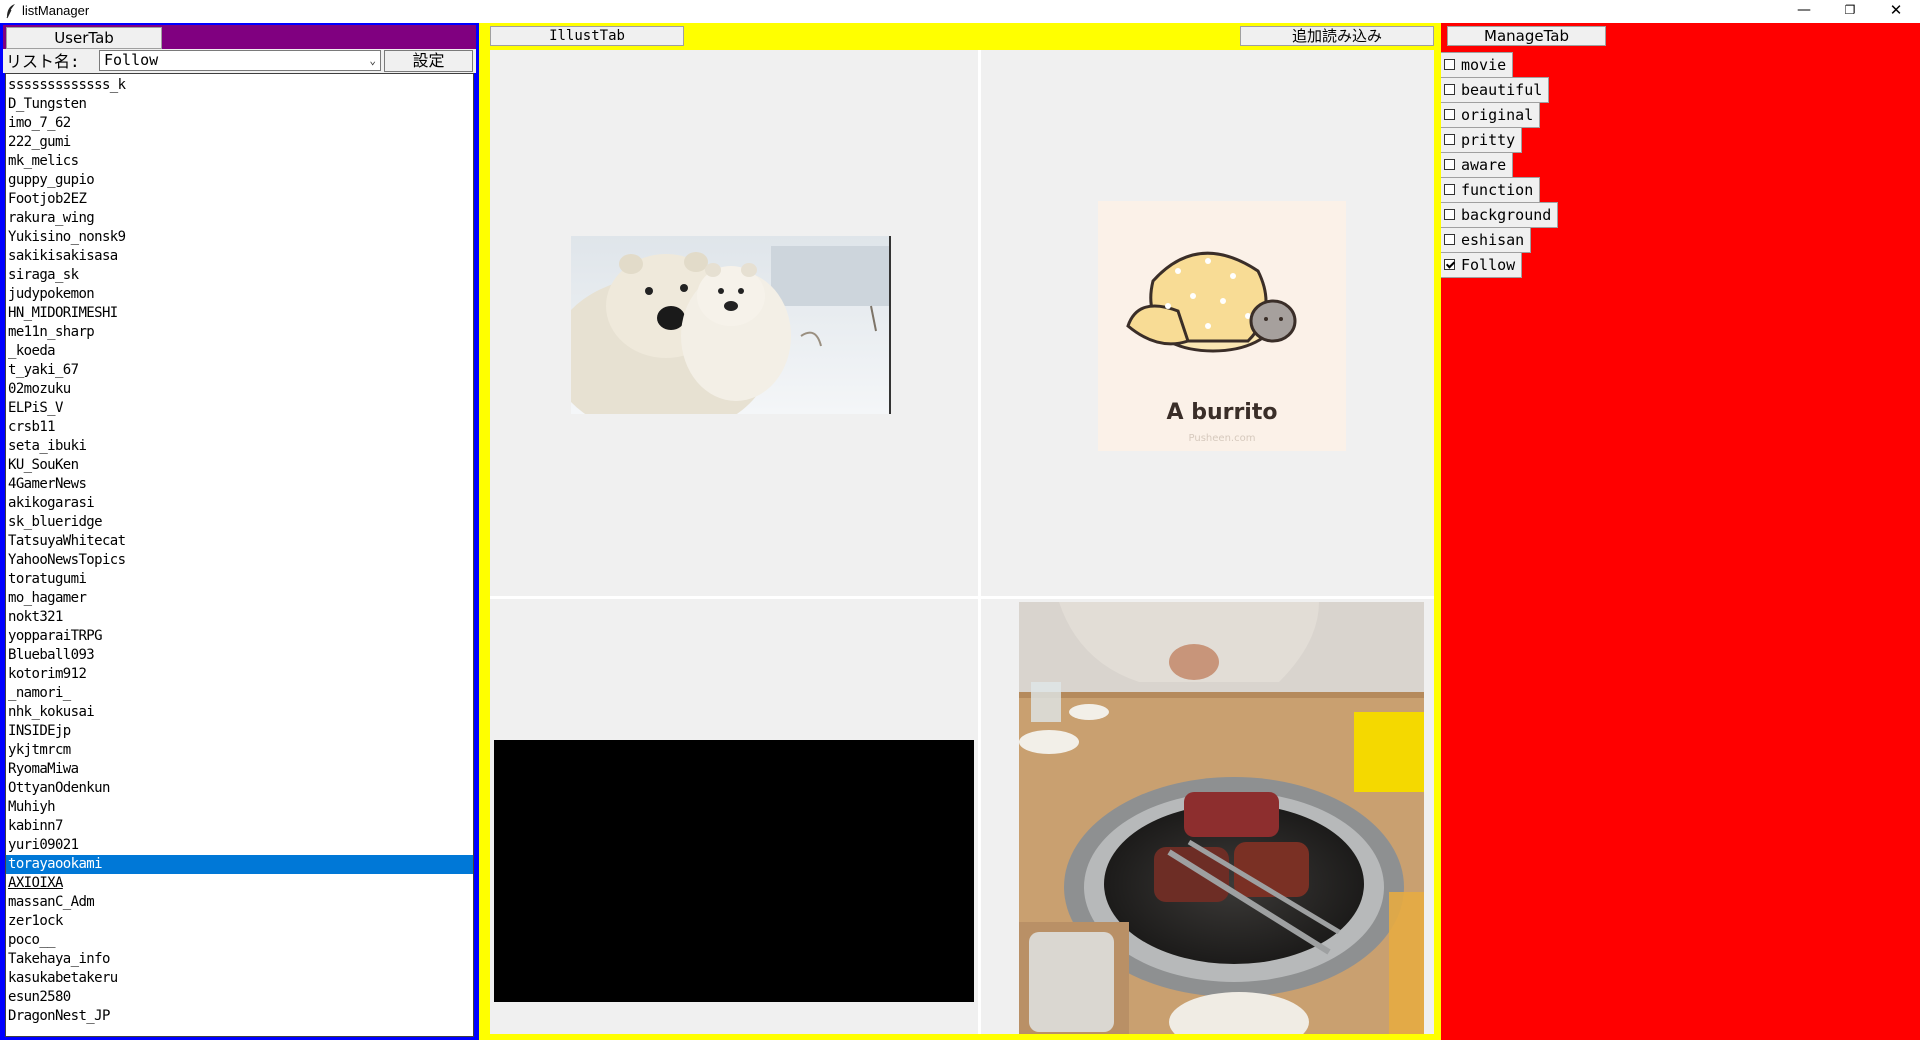 This screenshot has width=1920, height=1040. I want to click on user-tab-bar: UserTab, so click(239, 37).